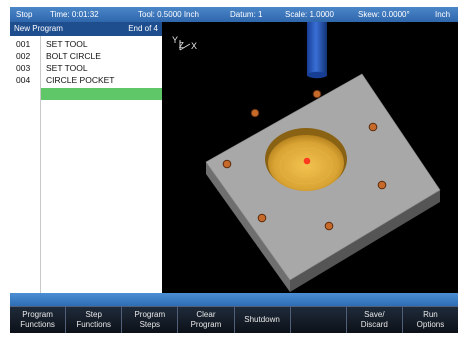 This screenshot has width=468, height=339. I want to click on program-position: End of 4, so click(143, 28).